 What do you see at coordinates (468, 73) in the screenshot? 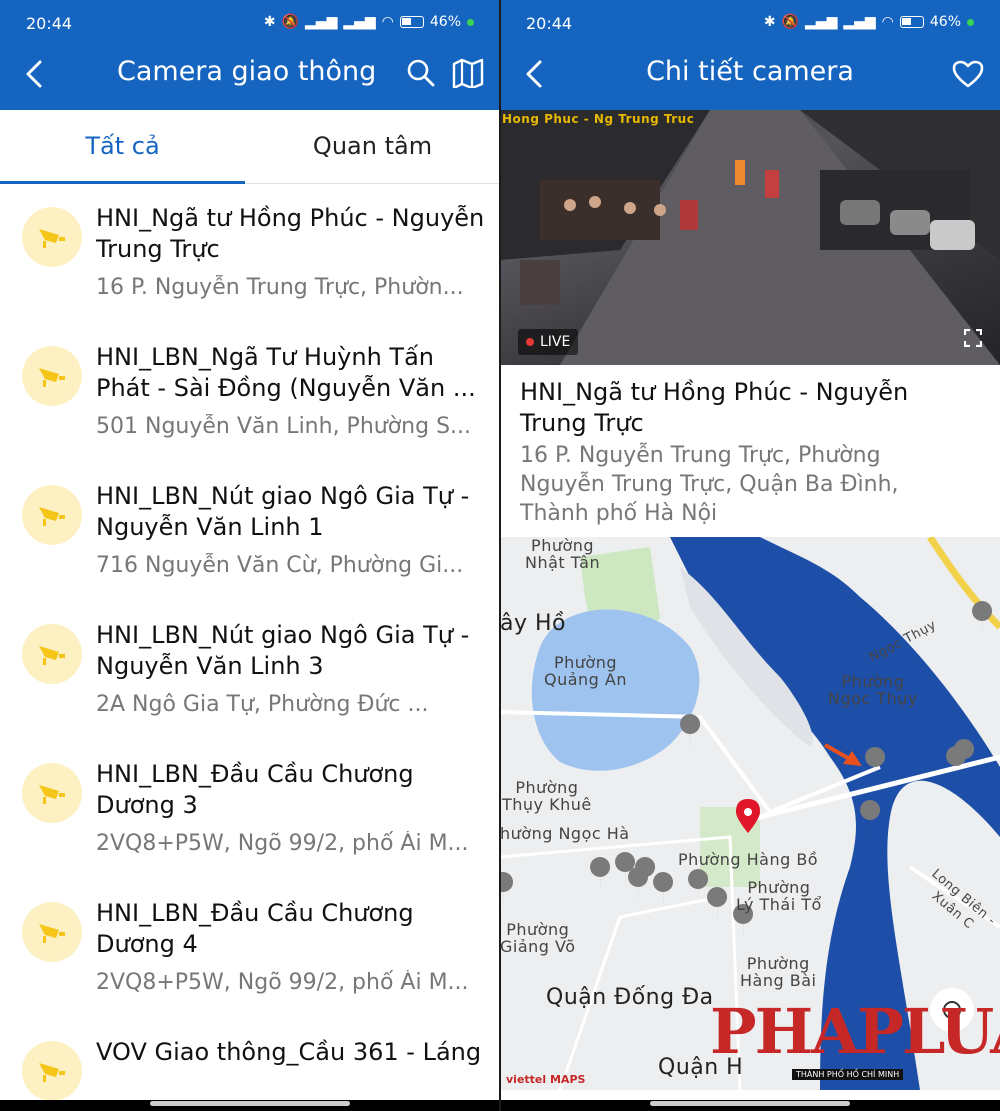
I see `map-icon` at bounding box center [468, 73].